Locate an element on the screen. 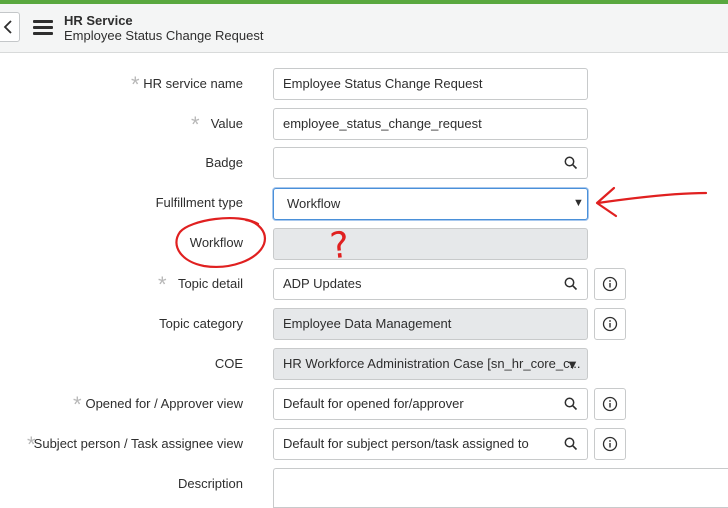  opened-for-view-field: Default for opened for/approver is located at coordinates (414, 404).